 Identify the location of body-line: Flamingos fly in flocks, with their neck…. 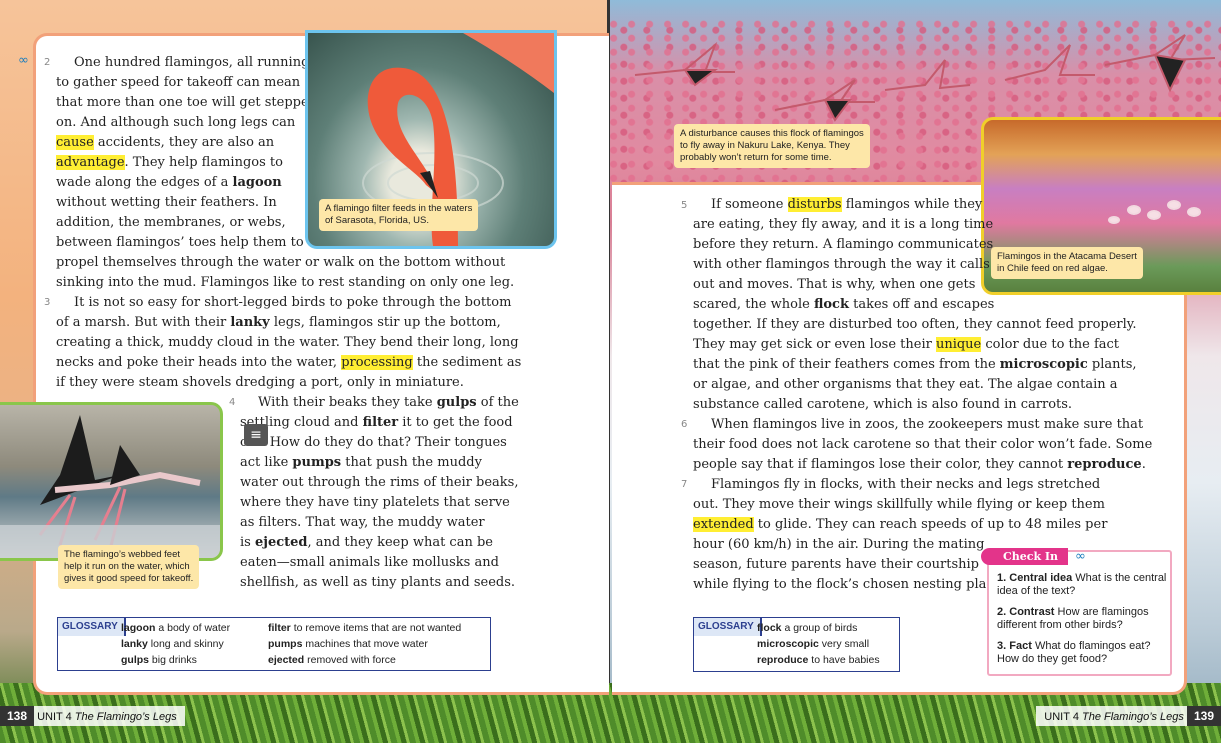
(906, 484).